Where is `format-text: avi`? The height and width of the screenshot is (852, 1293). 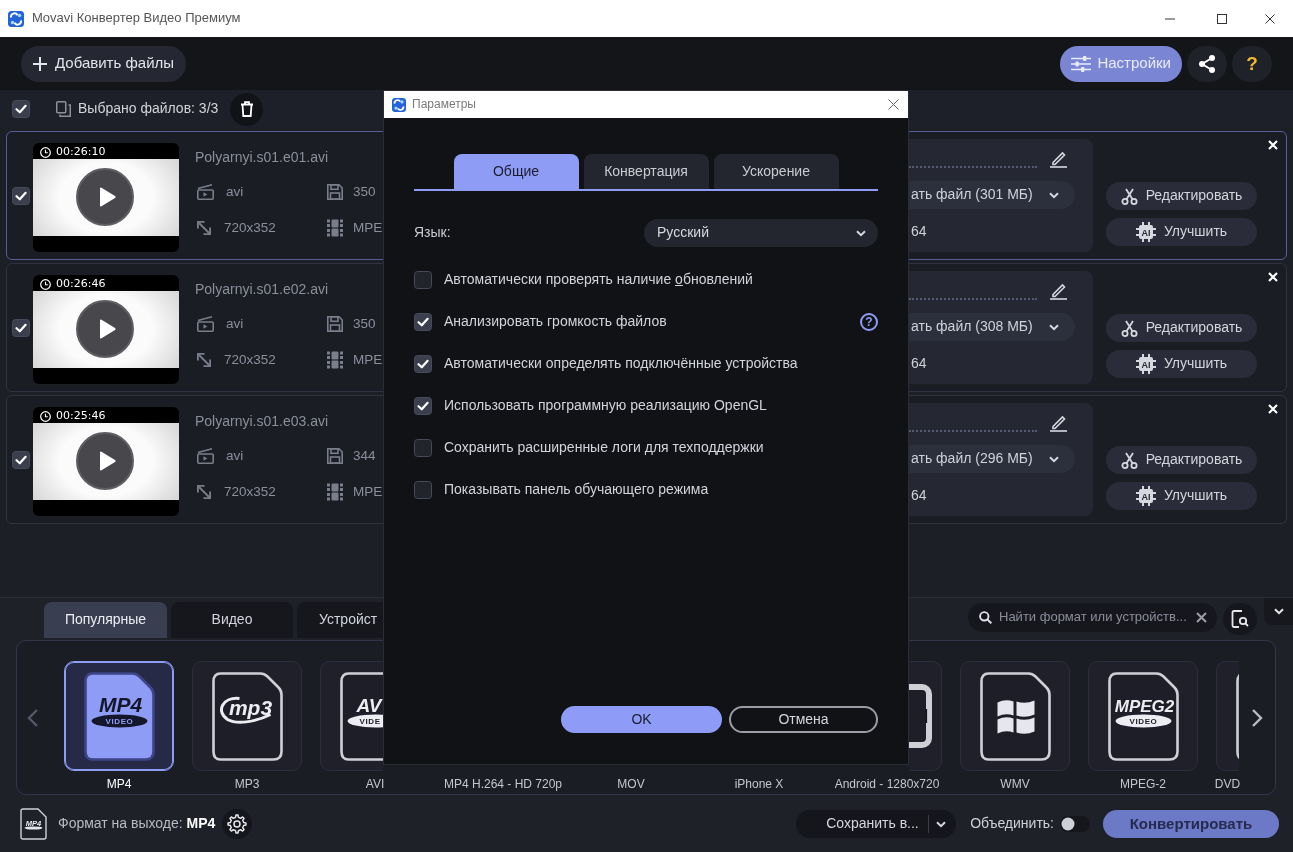 format-text: avi is located at coordinates (235, 456).